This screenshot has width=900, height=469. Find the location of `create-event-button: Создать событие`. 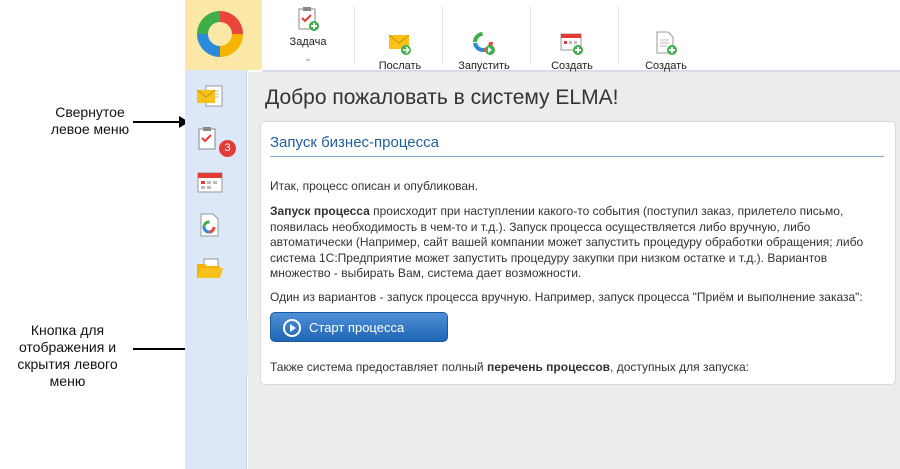

create-event-button: Создать событие is located at coordinates (572, 42).